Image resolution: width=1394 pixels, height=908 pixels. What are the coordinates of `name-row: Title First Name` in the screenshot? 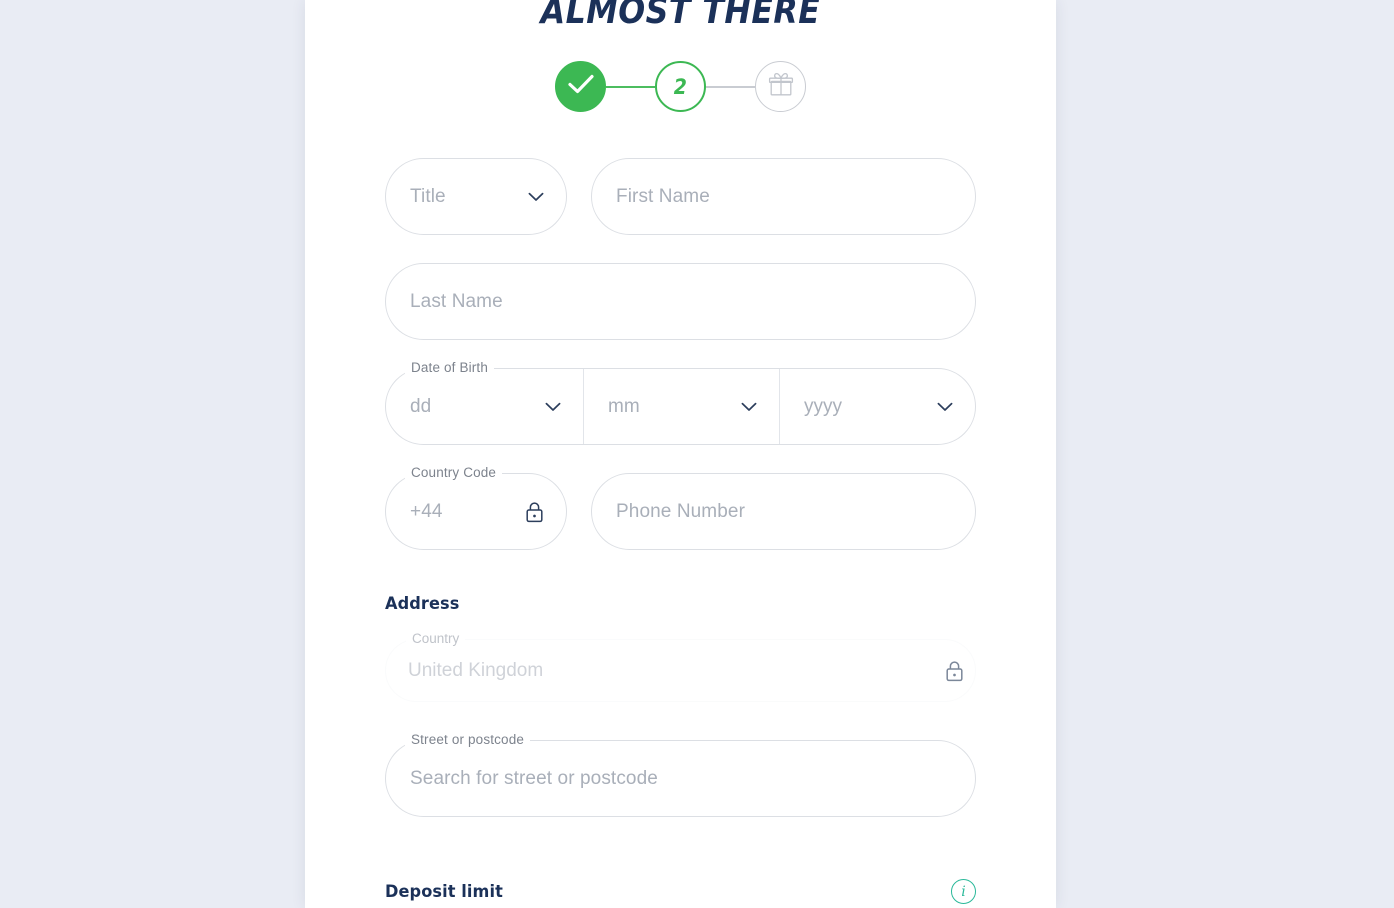 It's located at (680, 196).